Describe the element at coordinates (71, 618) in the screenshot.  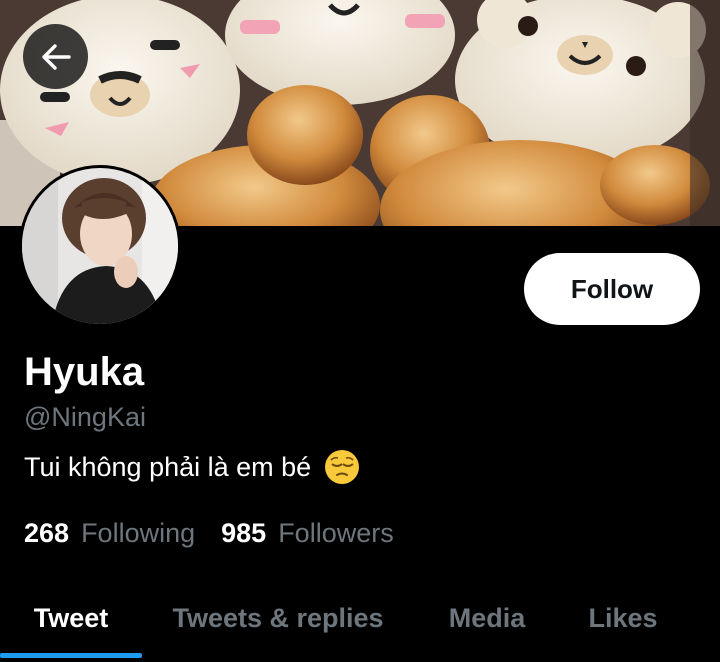
I see `tab-tweet: Tweet` at that location.